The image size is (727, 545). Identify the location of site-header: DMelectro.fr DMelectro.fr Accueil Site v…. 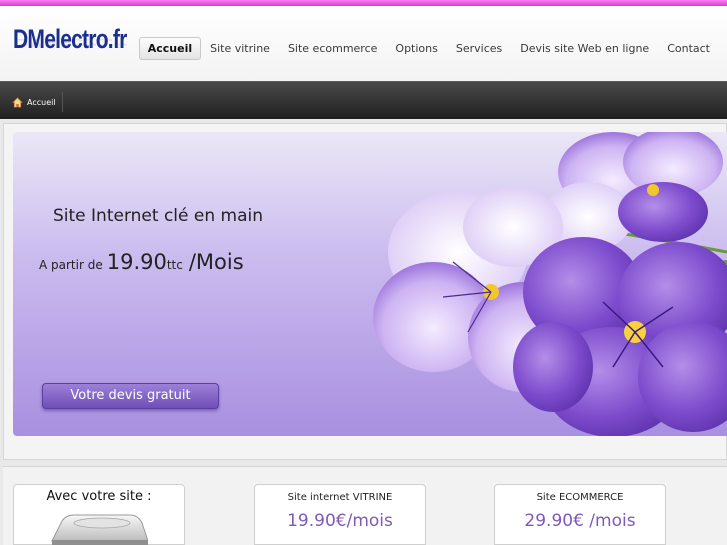
(363, 43).